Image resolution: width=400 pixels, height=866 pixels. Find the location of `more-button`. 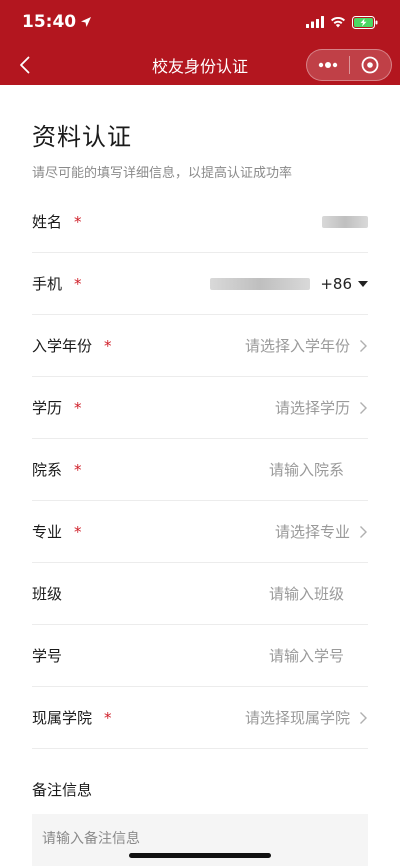

more-button is located at coordinates (328, 65).